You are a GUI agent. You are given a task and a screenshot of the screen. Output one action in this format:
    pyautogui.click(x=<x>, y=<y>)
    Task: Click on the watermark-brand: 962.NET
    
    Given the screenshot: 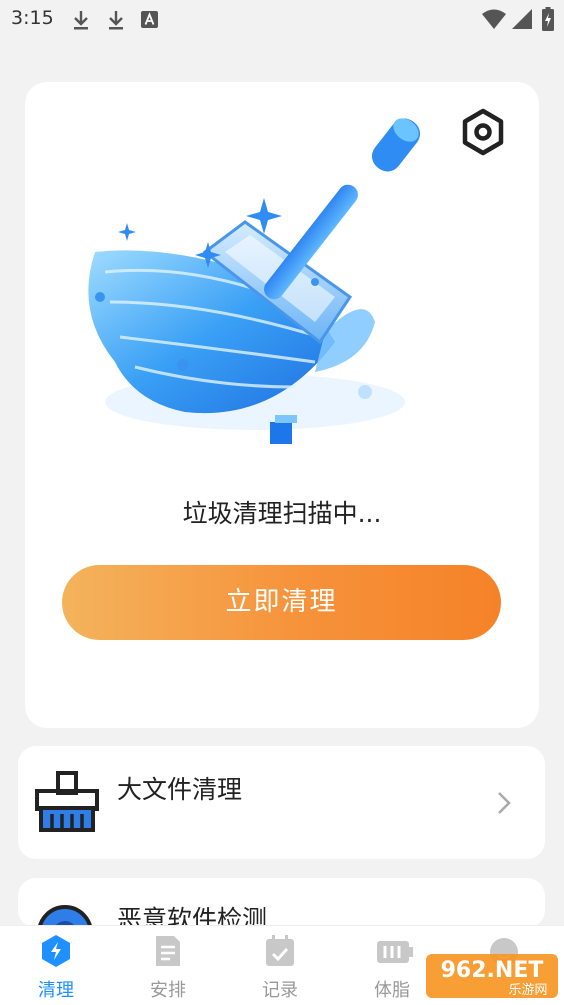 What is the action you would take?
    pyautogui.click(x=492, y=970)
    